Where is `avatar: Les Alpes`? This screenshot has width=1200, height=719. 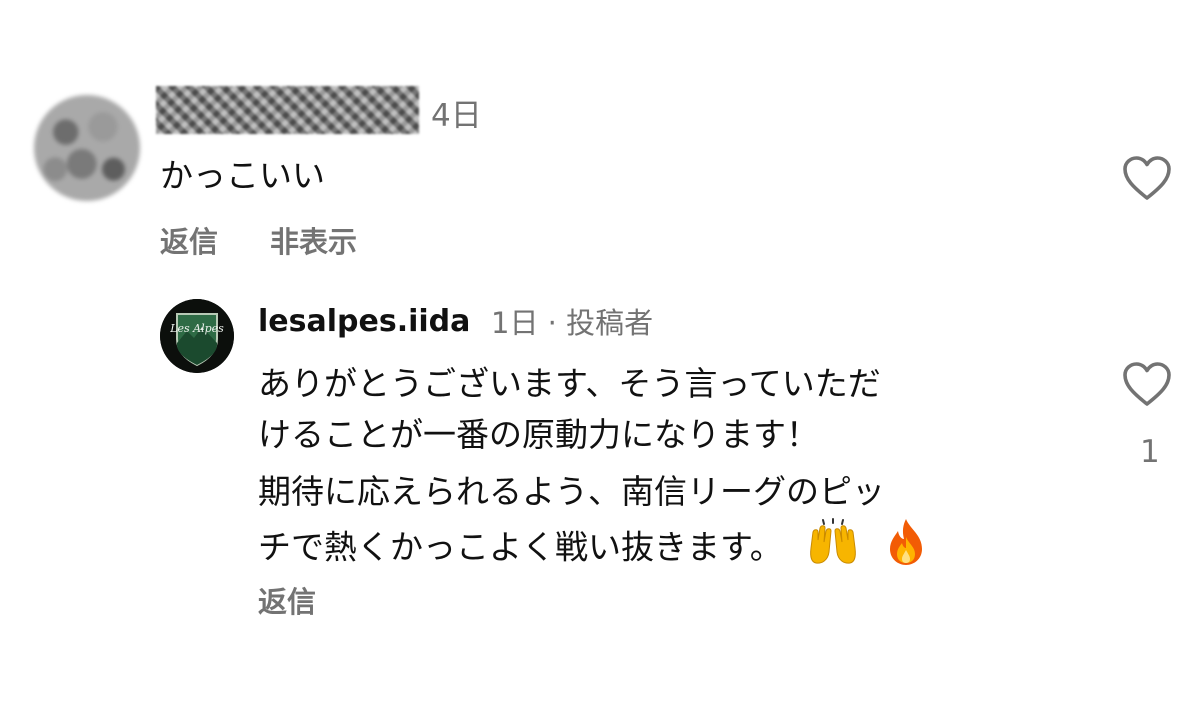 avatar: Les Alpes is located at coordinates (197, 336).